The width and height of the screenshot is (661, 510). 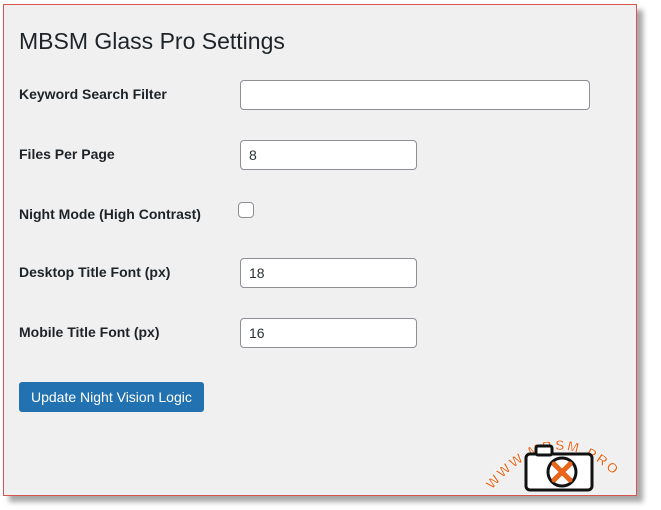 What do you see at coordinates (552, 465) in the screenshot?
I see `mbsm-watermark-logo: WWW.MBSM.PRO` at bounding box center [552, 465].